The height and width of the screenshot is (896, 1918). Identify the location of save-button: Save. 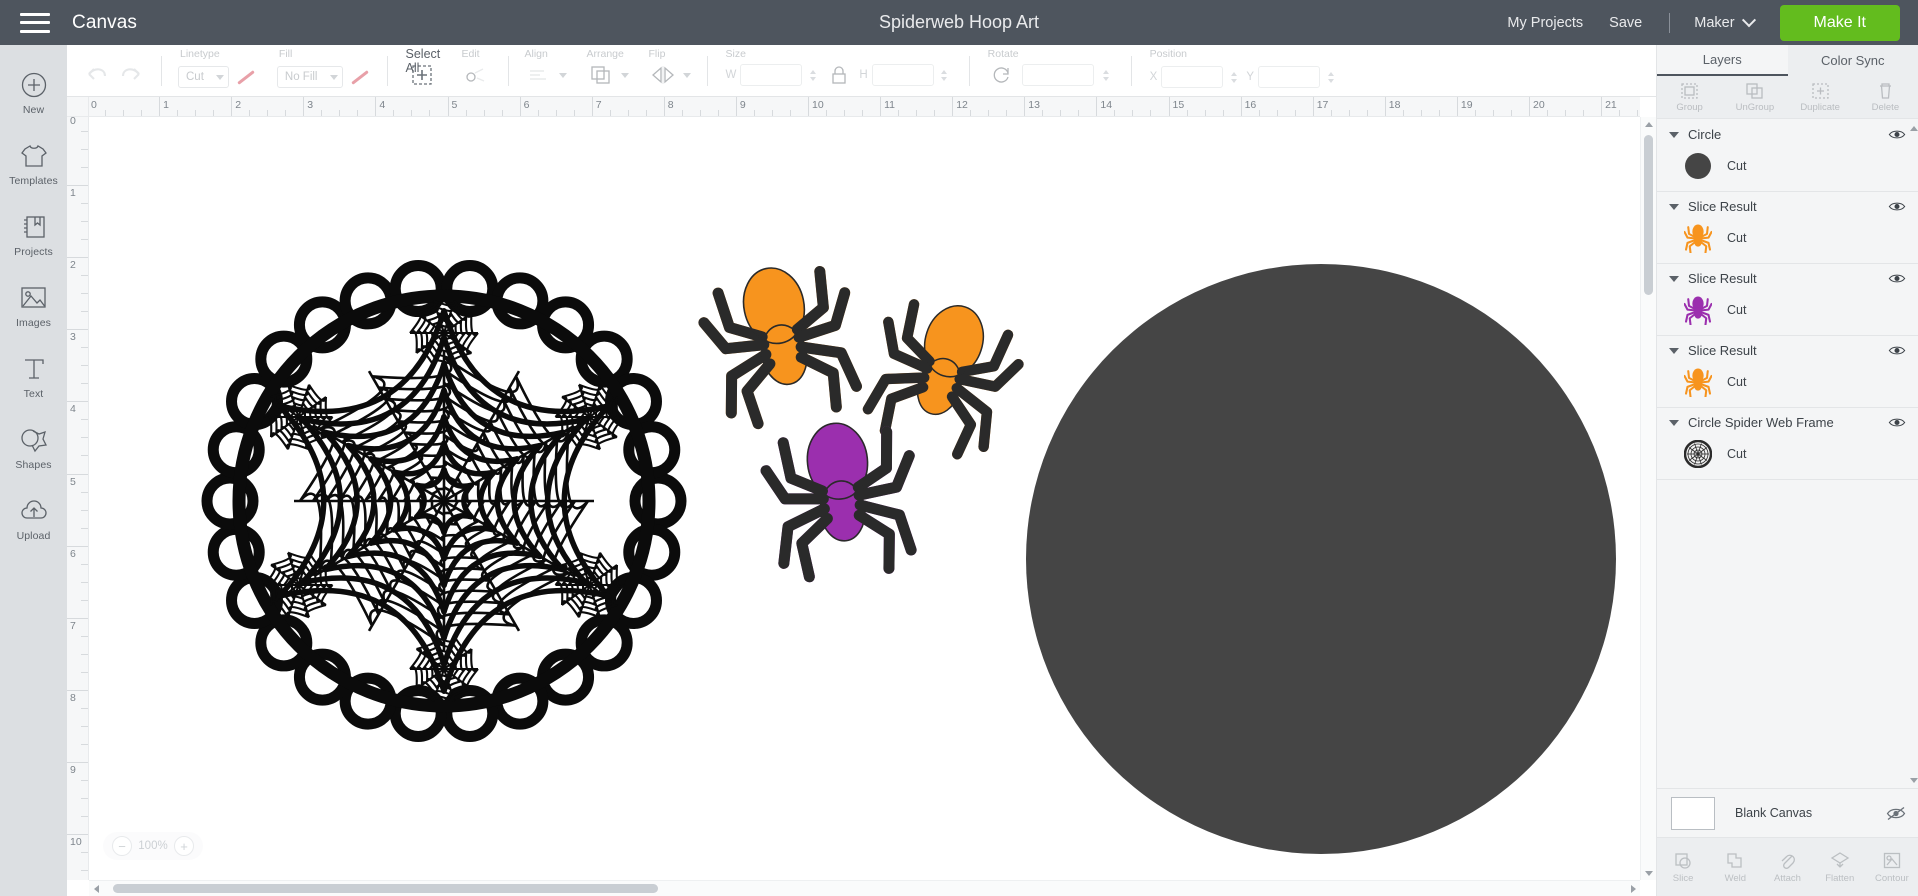
(1625, 23).